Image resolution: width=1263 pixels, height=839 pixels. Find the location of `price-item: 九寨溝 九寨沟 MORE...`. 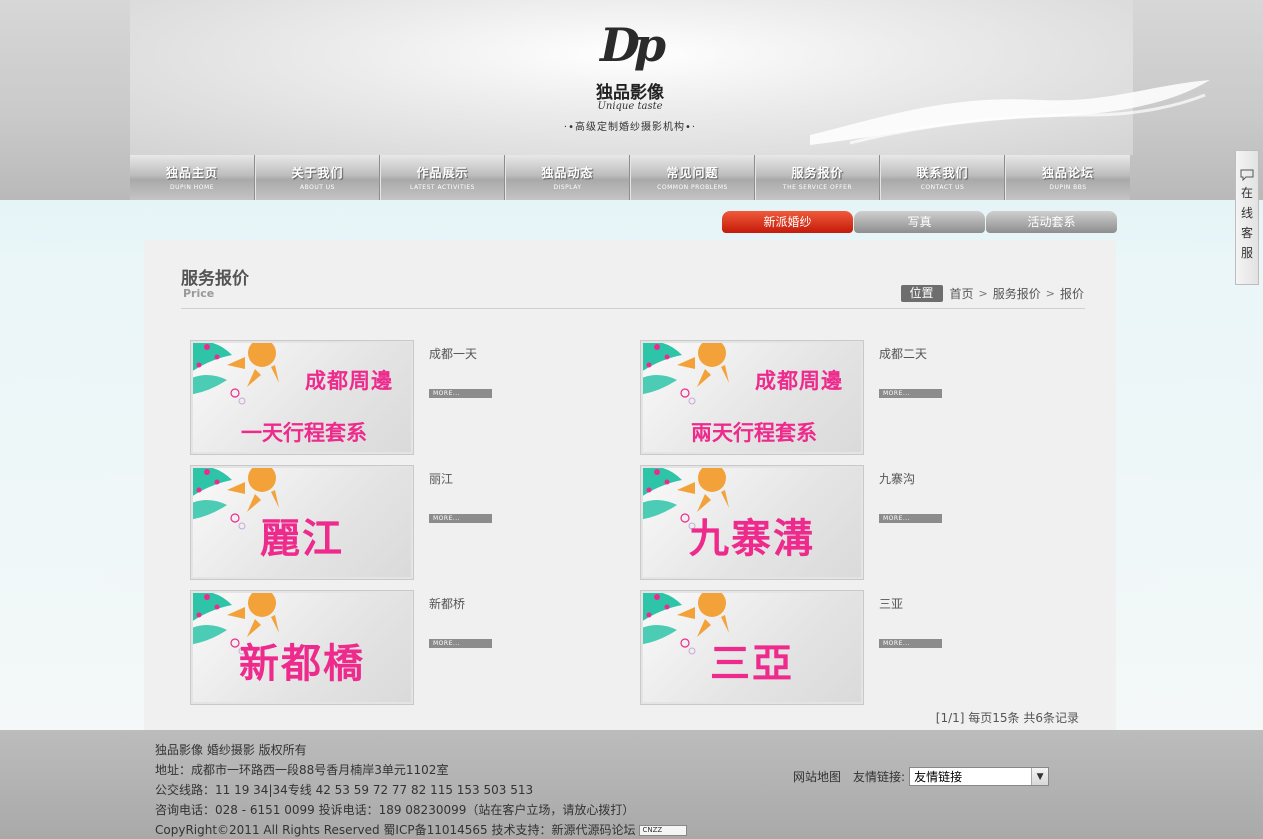

price-item: 九寨溝 九寨沟 MORE... is located at coordinates (865, 522).